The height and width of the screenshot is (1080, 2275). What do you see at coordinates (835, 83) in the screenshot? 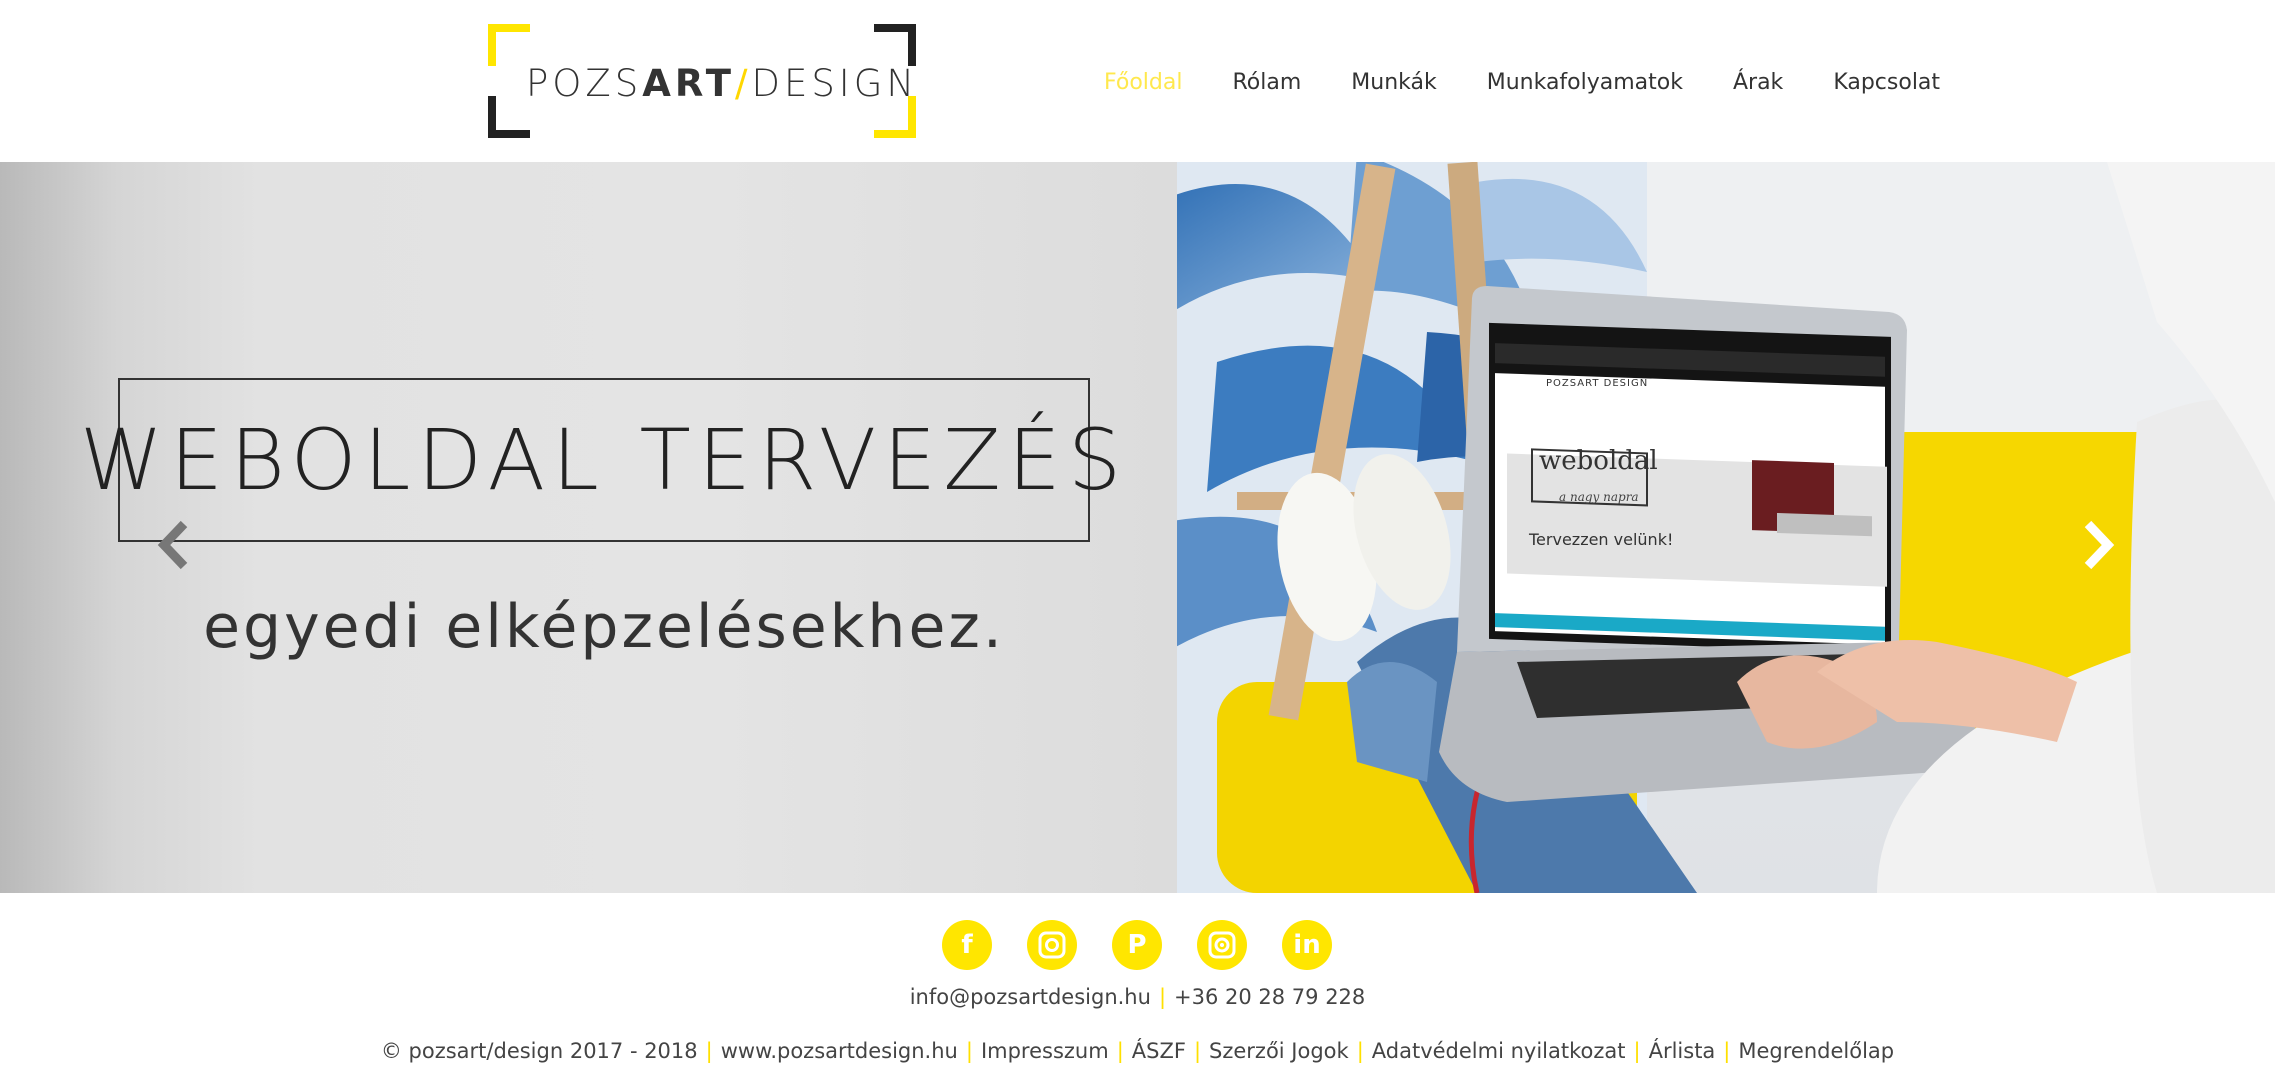
I see `logo-text-part3: DESIGN` at bounding box center [835, 83].